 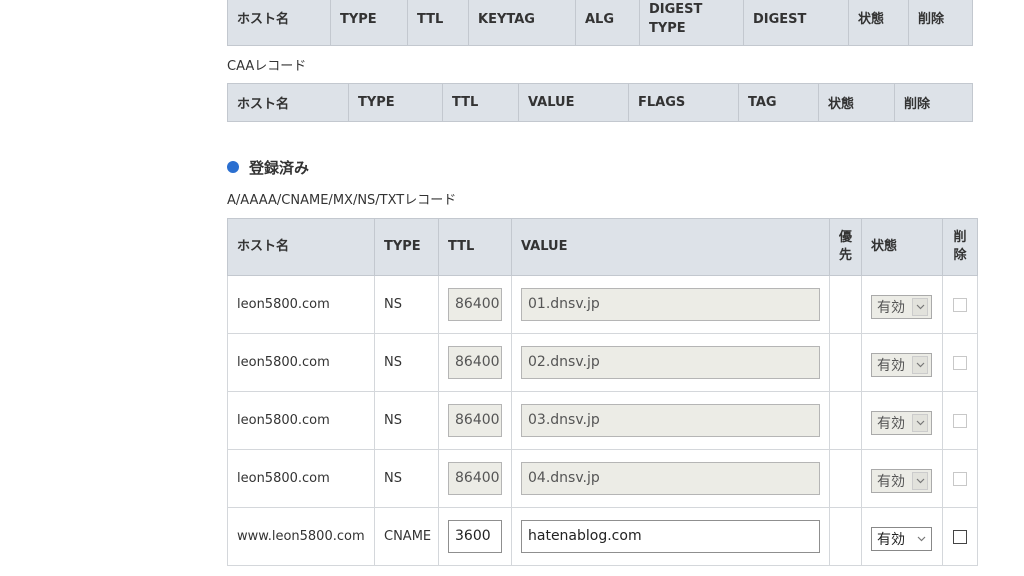 I want to click on record-value-cell: 01.dnsv.jp, so click(x=670, y=304).